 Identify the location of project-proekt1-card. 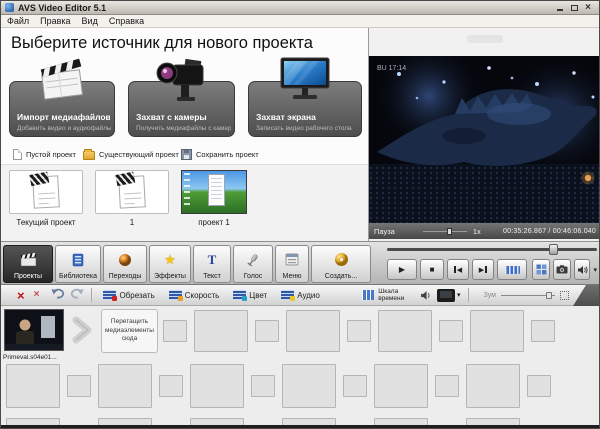
(214, 192).